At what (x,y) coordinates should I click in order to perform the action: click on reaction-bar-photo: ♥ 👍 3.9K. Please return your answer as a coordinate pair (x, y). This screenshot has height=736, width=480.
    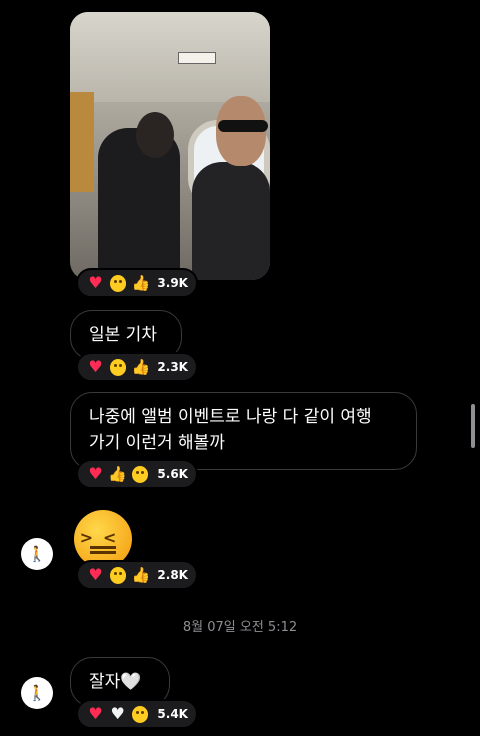
    Looking at the image, I should click on (137, 283).